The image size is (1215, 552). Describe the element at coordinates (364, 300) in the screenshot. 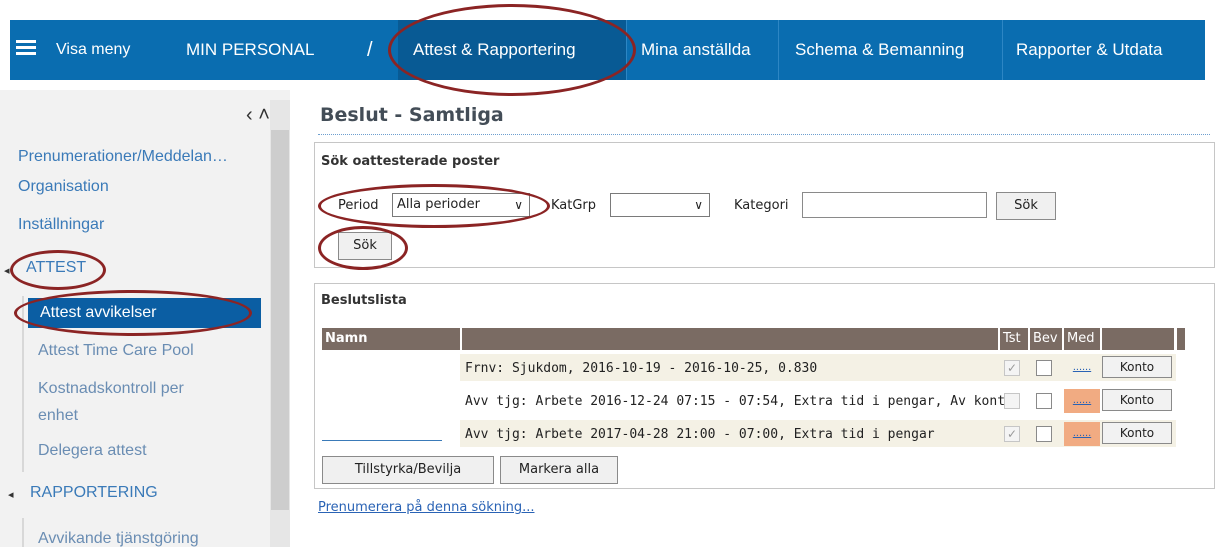

I see `decision-list-title: Beslutslista` at that location.